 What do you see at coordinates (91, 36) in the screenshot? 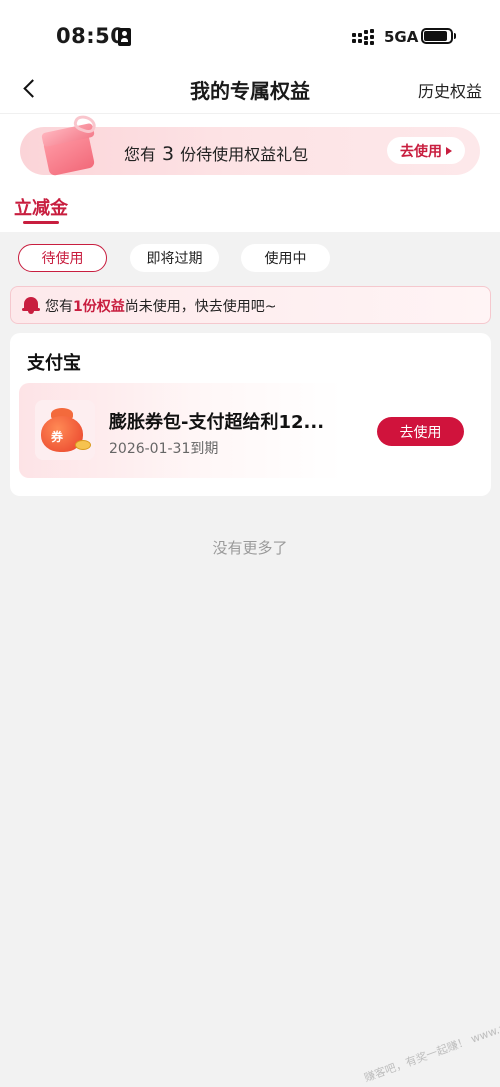
I see `status-time: 08:50` at bounding box center [91, 36].